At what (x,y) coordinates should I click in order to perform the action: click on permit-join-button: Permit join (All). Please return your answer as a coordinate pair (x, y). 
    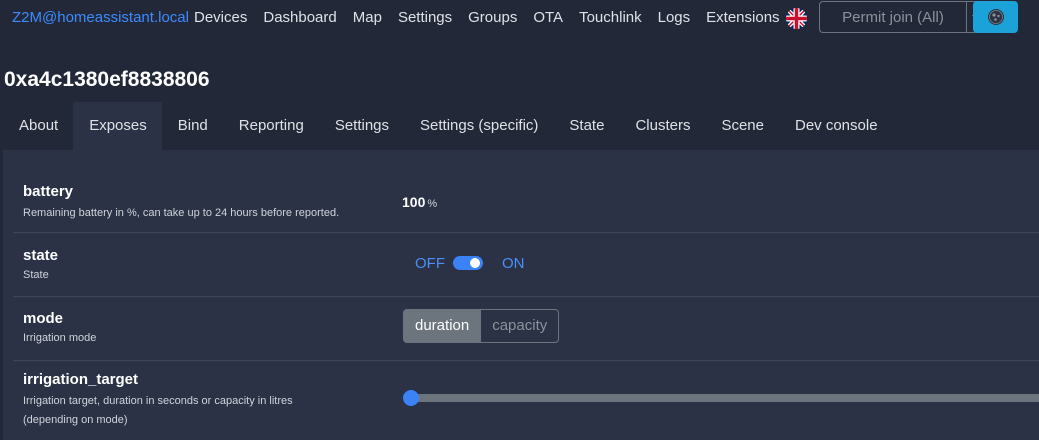
    Looking at the image, I should click on (892, 17).